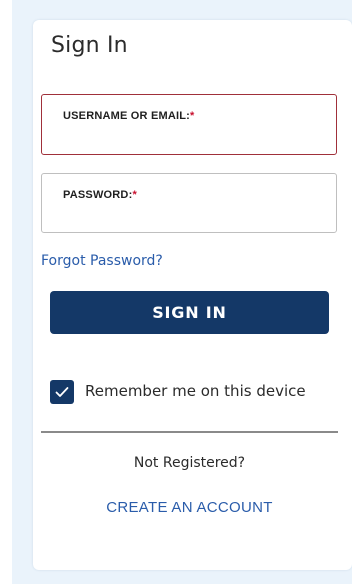 This screenshot has width=352, height=584. I want to click on username-label-text: USERNAME OR EMAIL:, so click(127, 116).